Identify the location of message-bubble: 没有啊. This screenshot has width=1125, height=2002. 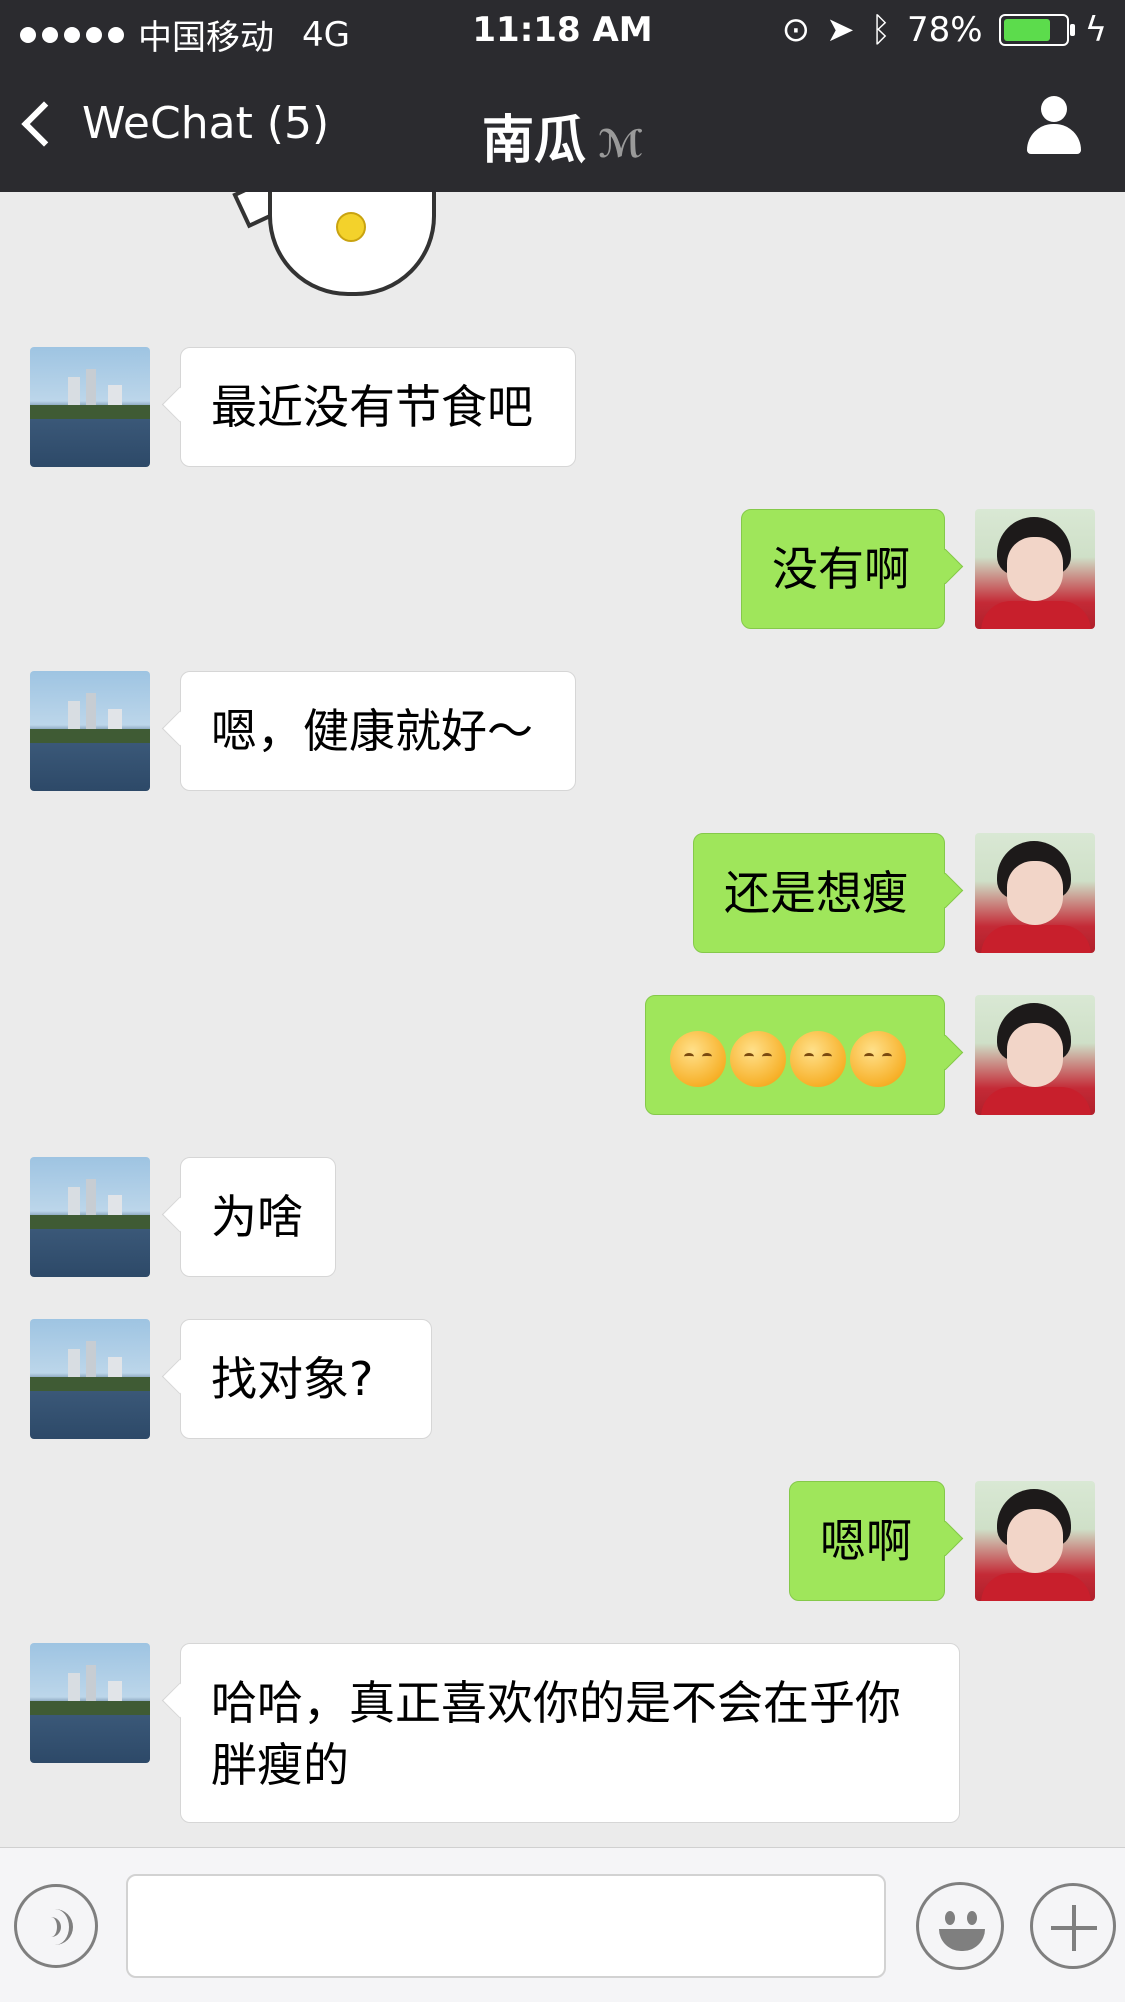
(843, 569).